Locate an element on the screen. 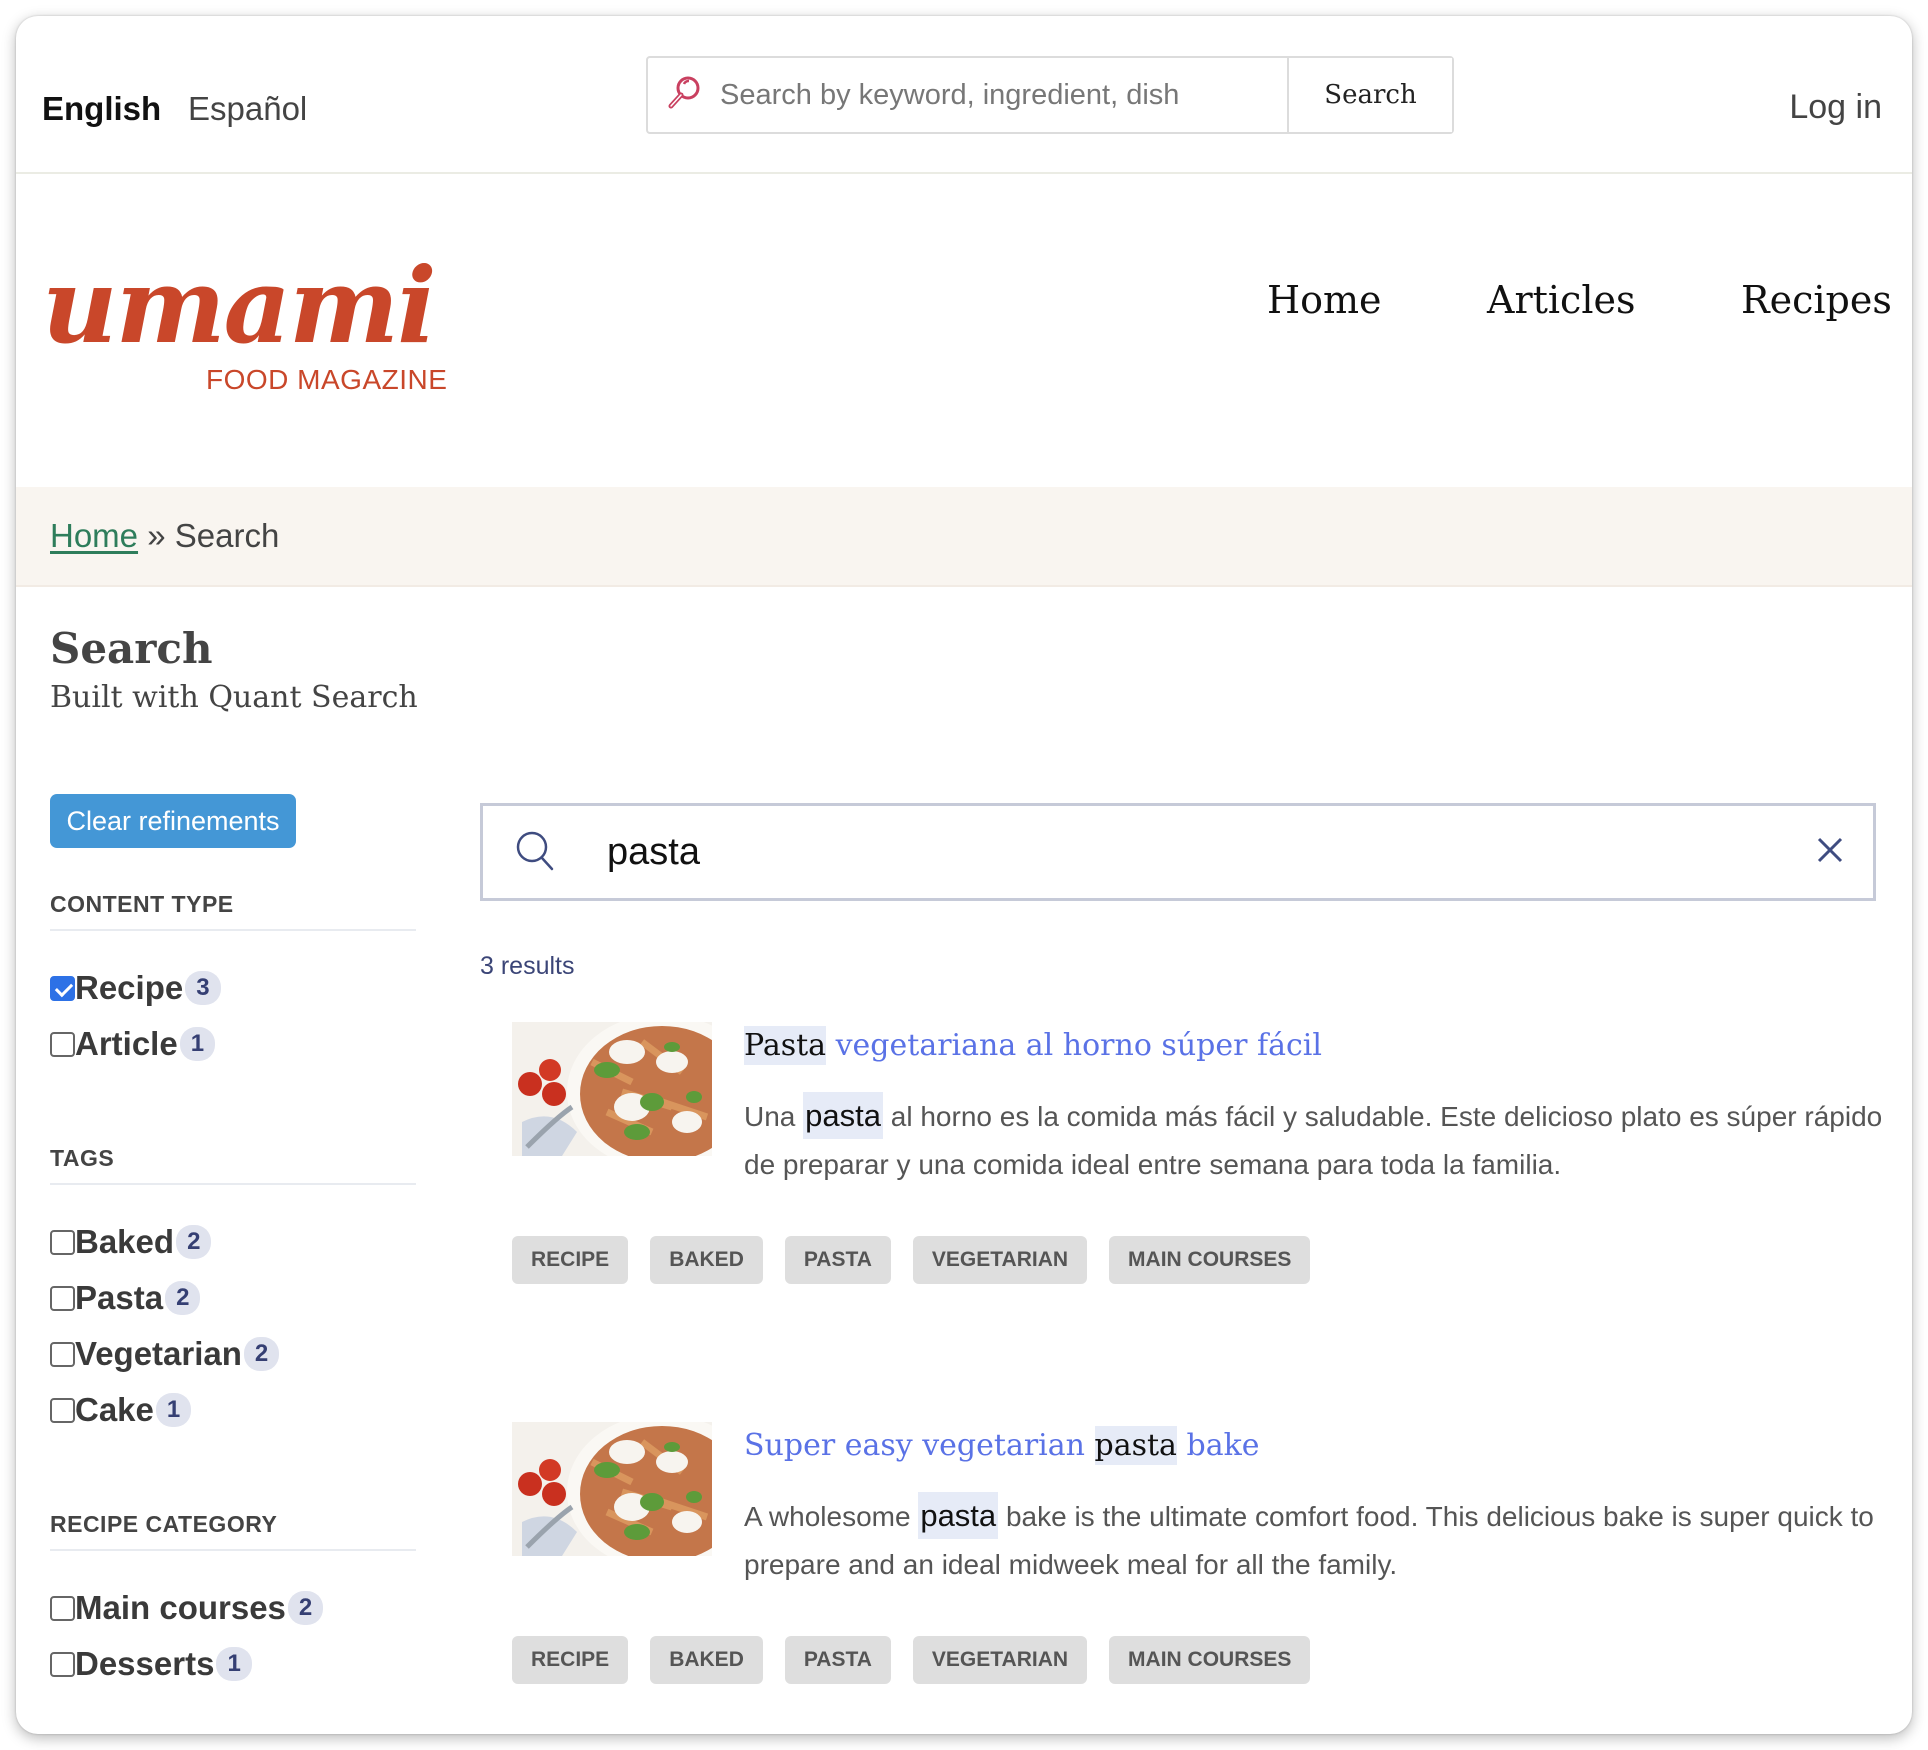  page-title: Search is located at coordinates (131, 648).